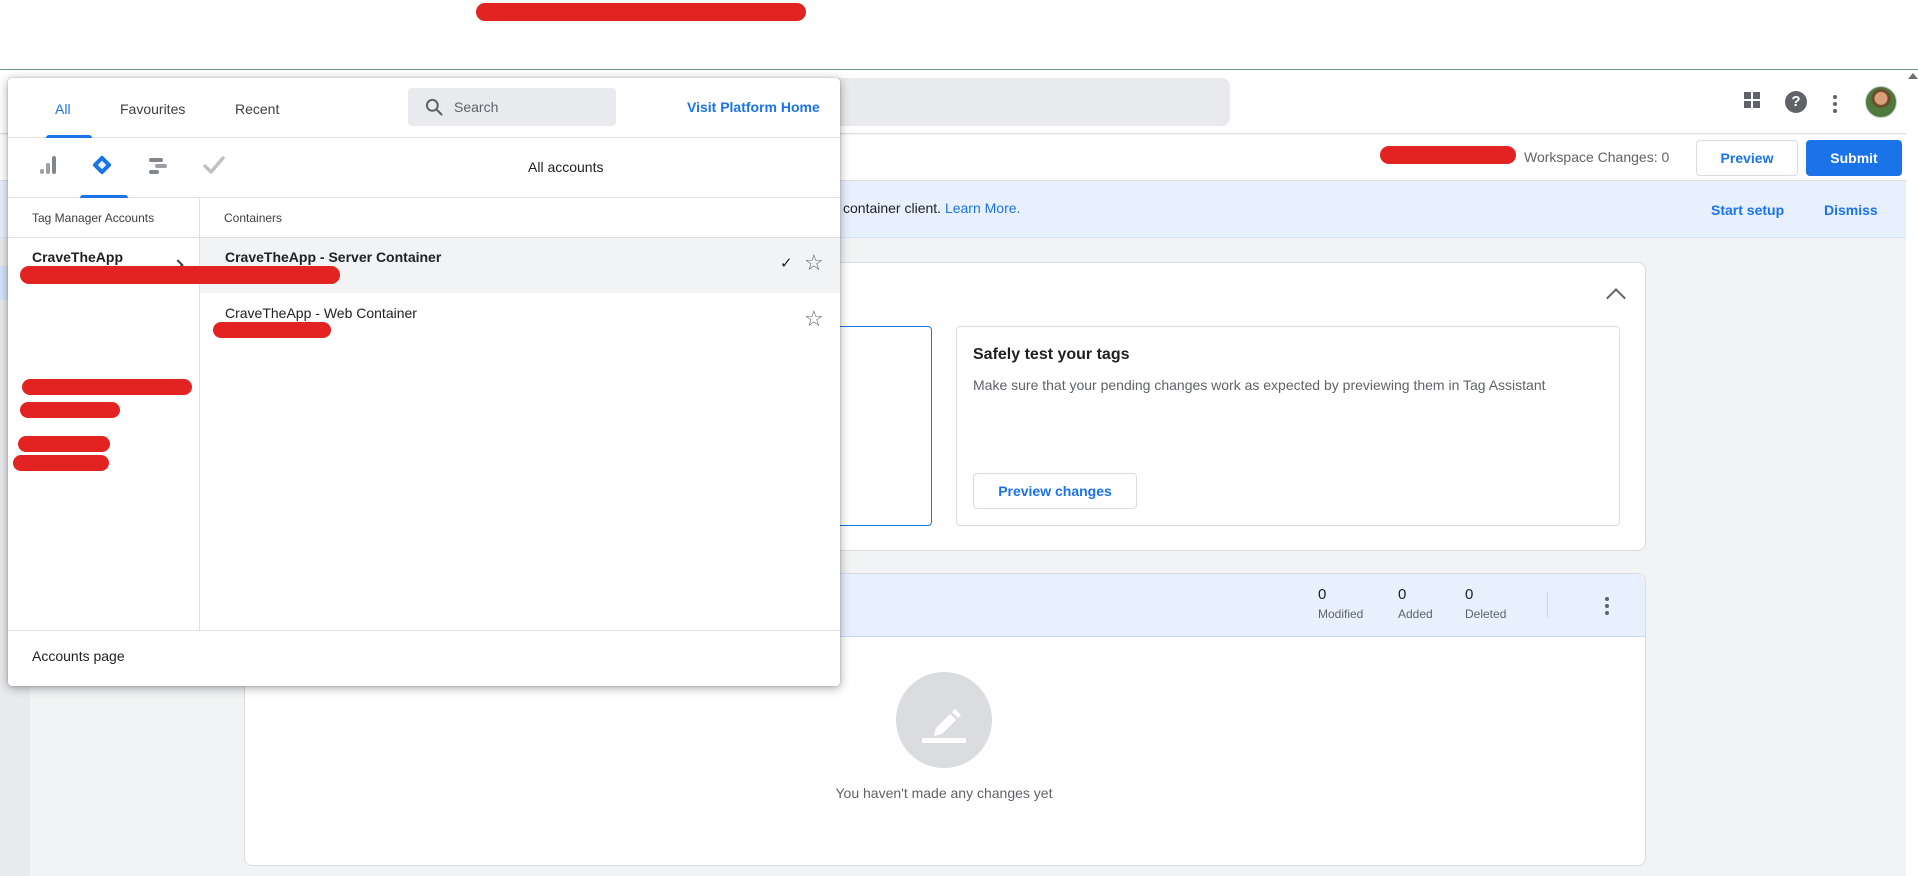  Describe the element at coordinates (1752, 103) in the screenshot. I see `apps-grid-icon` at that location.